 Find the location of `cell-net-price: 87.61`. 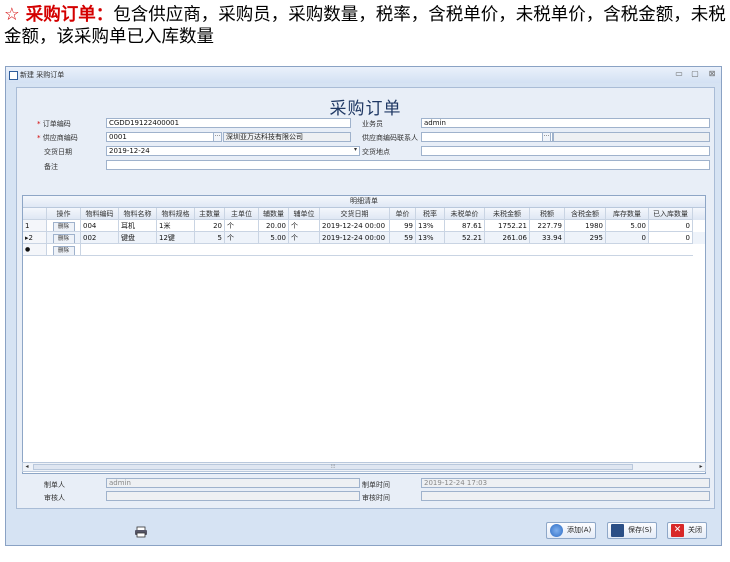

cell-net-price: 87.61 is located at coordinates (465, 226).